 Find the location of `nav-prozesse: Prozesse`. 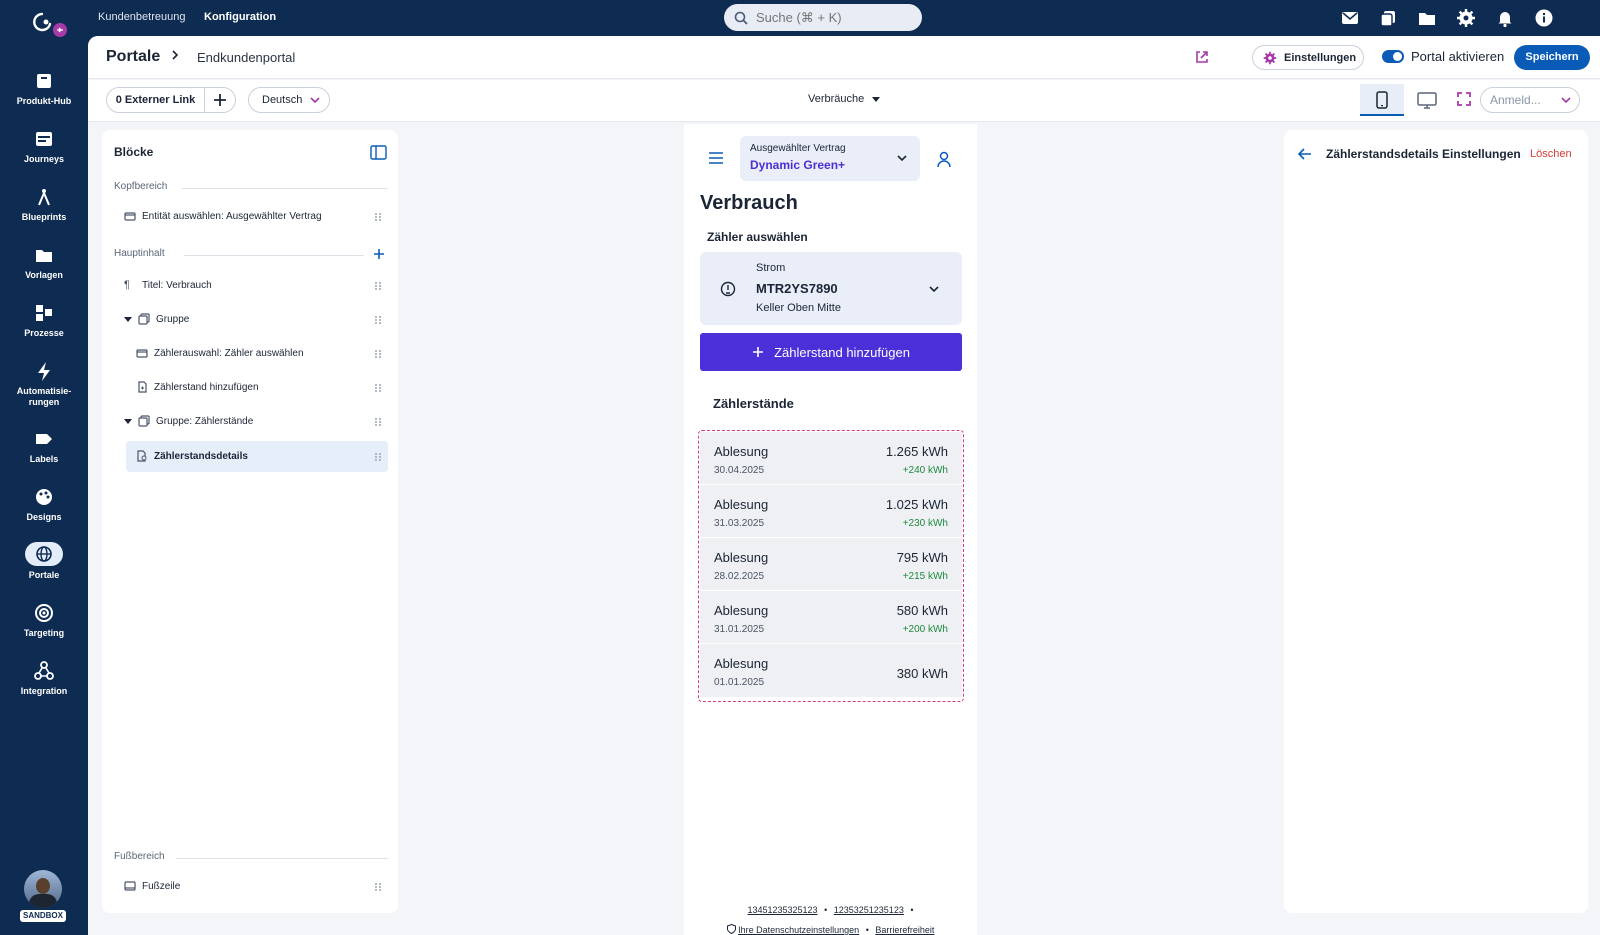

nav-prozesse: Prozesse is located at coordinates (44, 320).